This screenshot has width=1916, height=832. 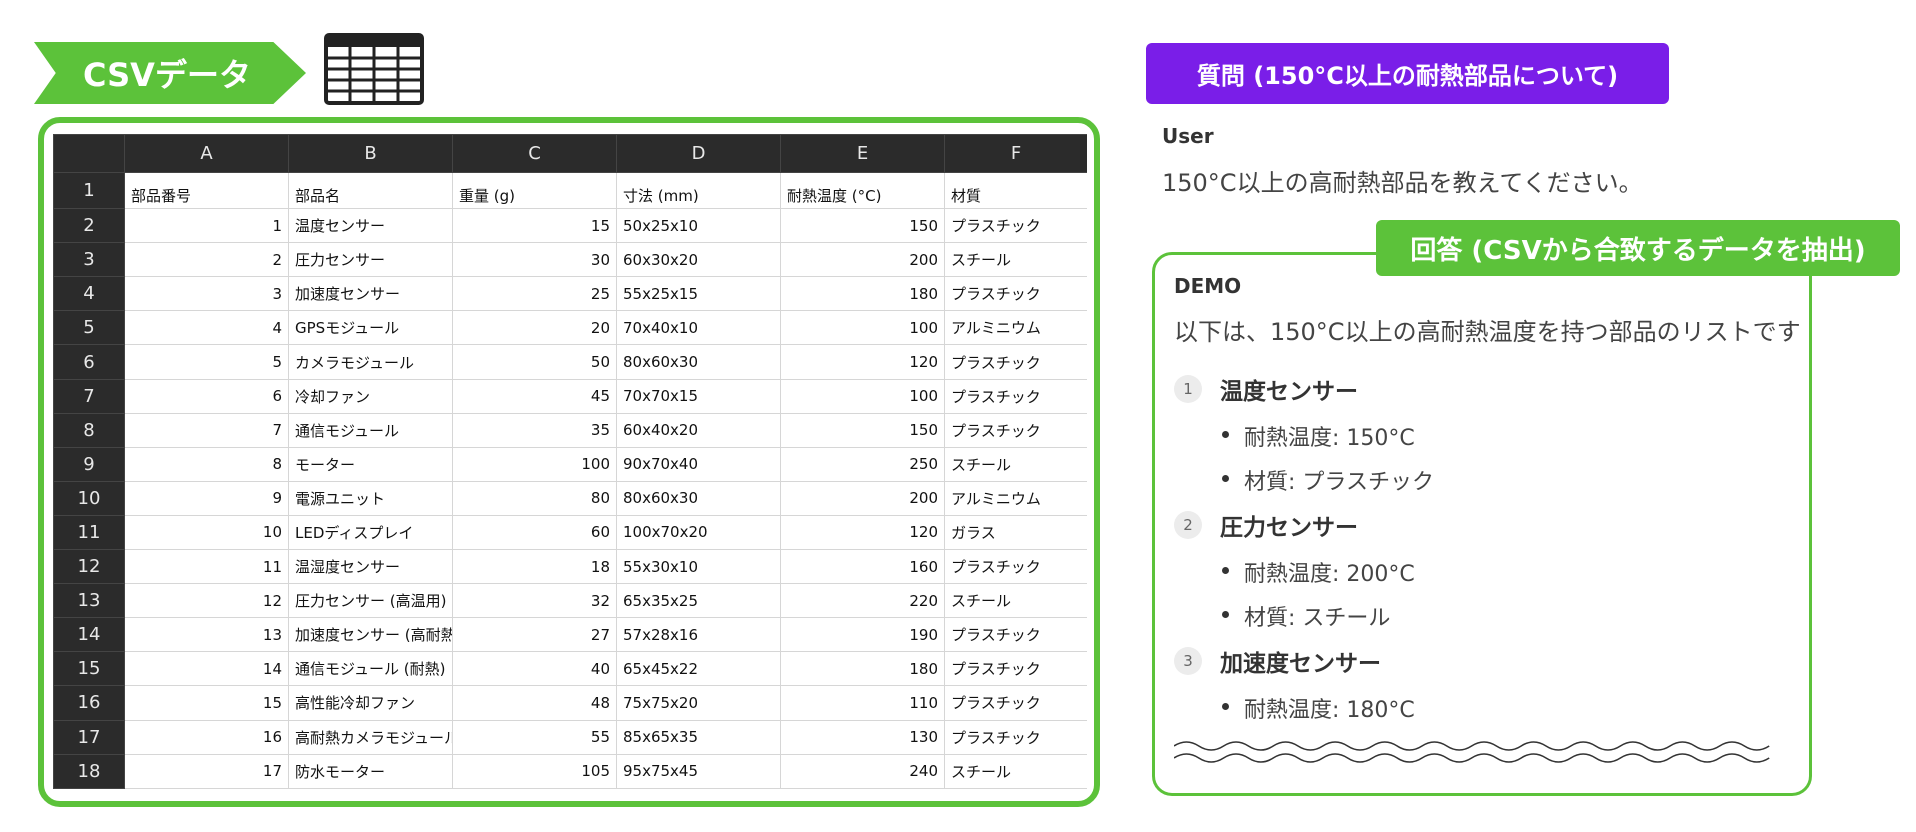 I want to click on column-header-f: F, so click(x=1015, y=153).